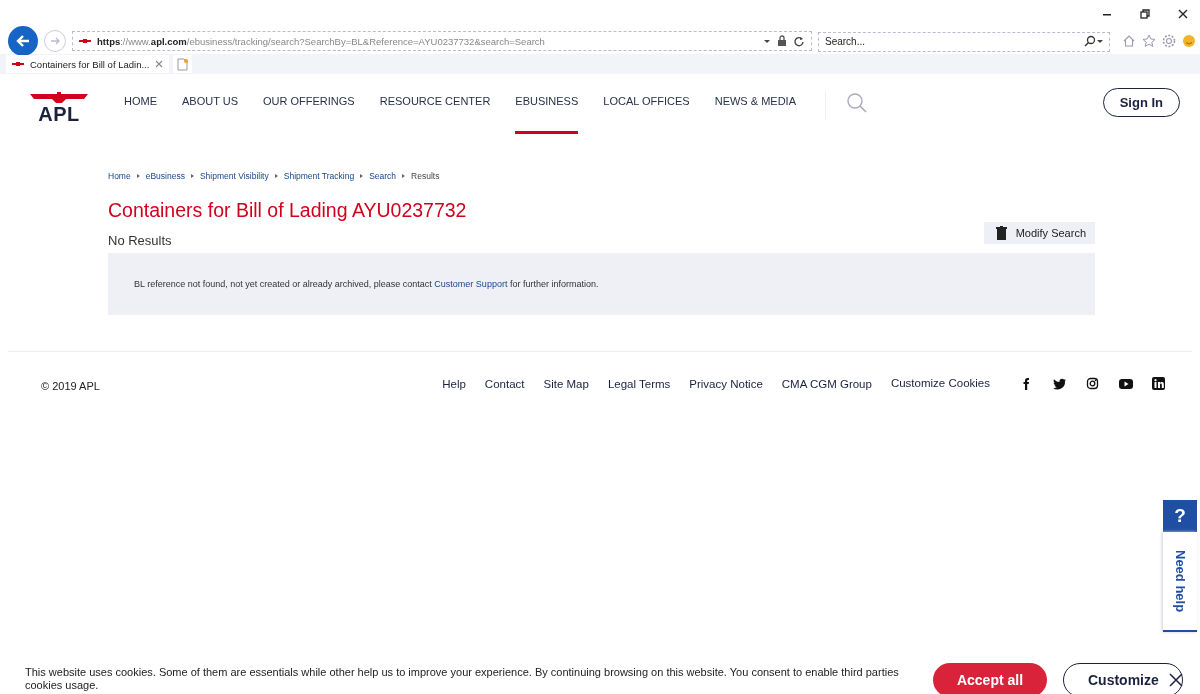  I want to click on nav-item: LOCAL OFFICES, so click(646, 113).